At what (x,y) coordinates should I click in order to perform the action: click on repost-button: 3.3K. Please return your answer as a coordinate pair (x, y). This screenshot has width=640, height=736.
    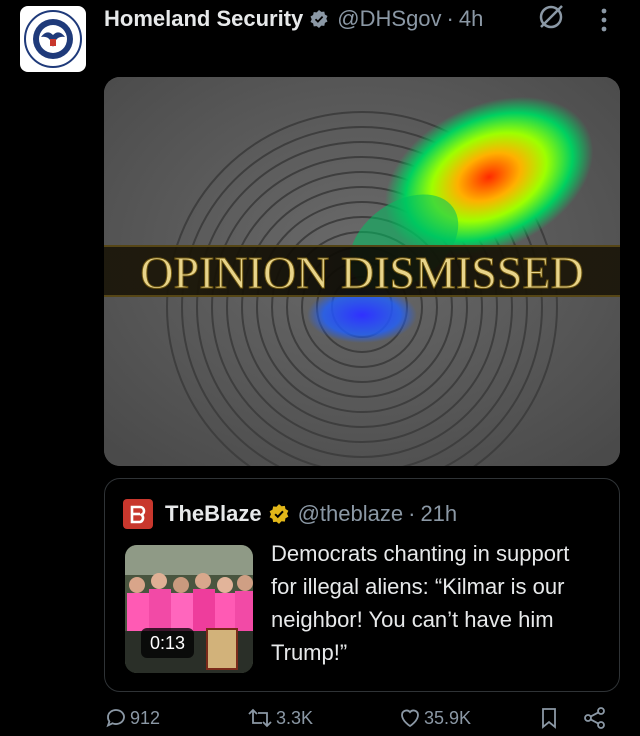
    Looking at the image, I should click on (279, 718).